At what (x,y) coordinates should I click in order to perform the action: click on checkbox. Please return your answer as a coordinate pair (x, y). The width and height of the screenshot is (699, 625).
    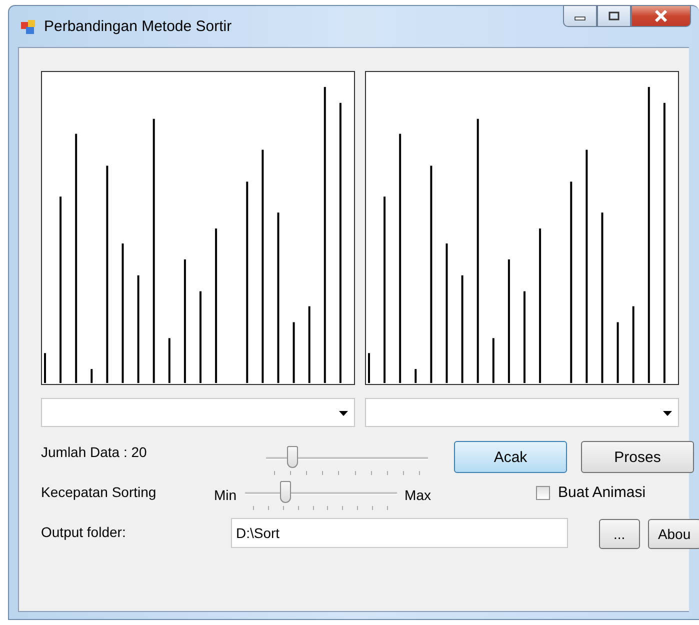
    Looking at the image, I should click on (543, 493).